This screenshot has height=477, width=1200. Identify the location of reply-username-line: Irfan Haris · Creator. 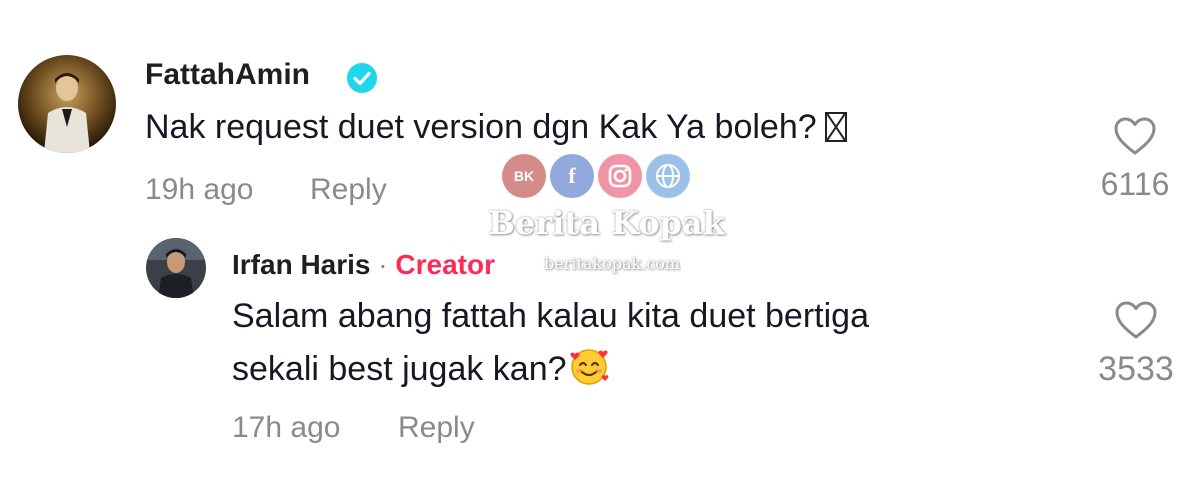
(363, 265).